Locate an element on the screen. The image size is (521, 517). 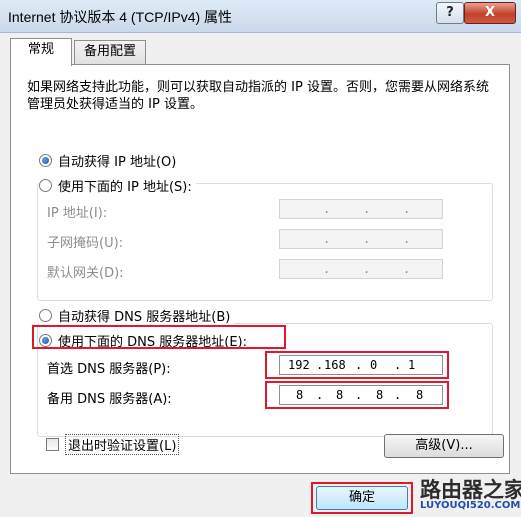
close-button: X is located at coordinates (490, 13).